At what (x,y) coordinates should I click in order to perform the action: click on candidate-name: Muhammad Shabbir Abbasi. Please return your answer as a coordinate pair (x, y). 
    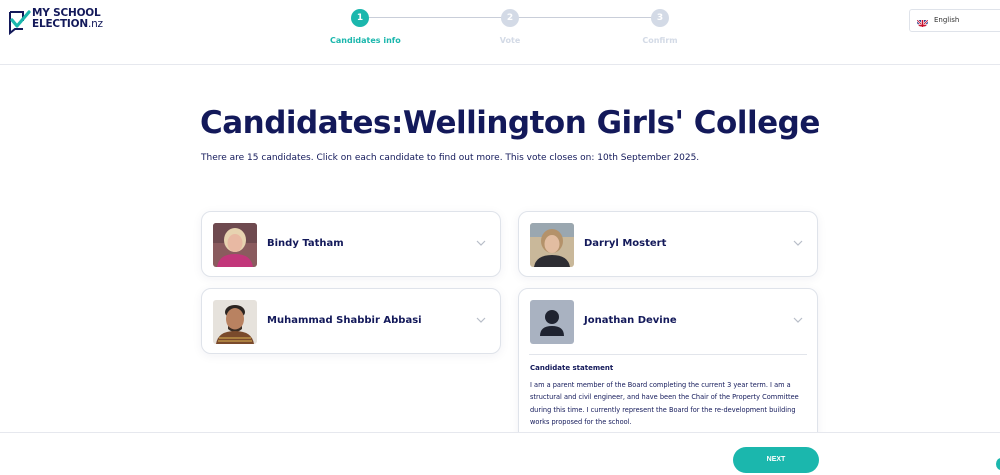
    Looking at the image, I should click on (344, 320).